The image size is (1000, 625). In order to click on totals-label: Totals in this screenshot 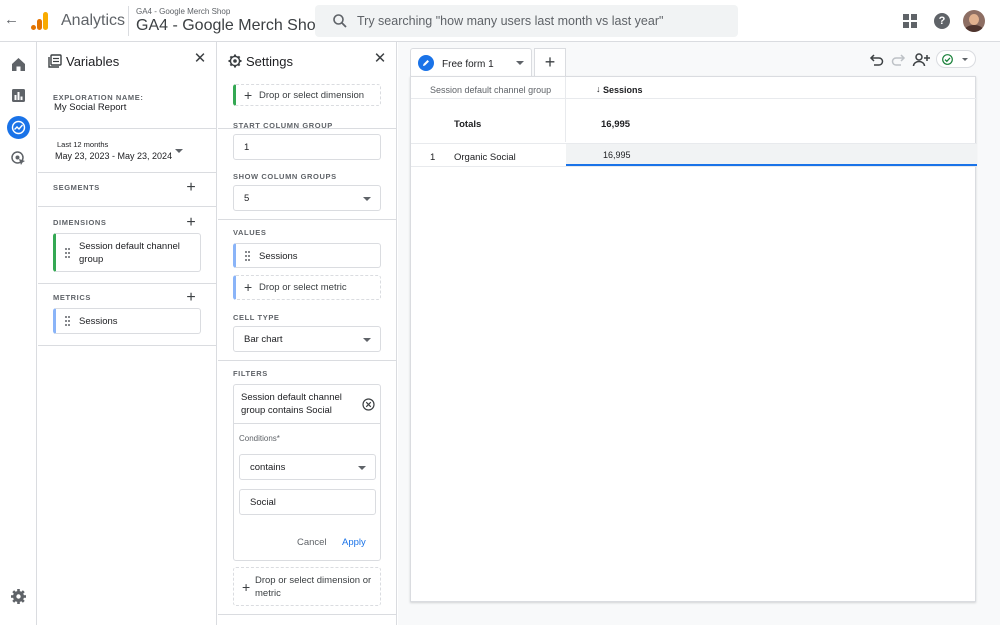, I will do `click(467, 124)`.